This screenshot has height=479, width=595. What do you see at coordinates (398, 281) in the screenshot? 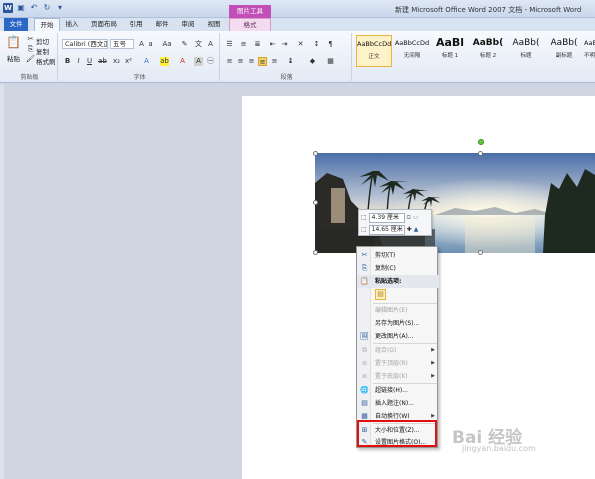
I see `menu-item-paste-options: 📋 粘贴选项:` at bounding box center [398, 281].